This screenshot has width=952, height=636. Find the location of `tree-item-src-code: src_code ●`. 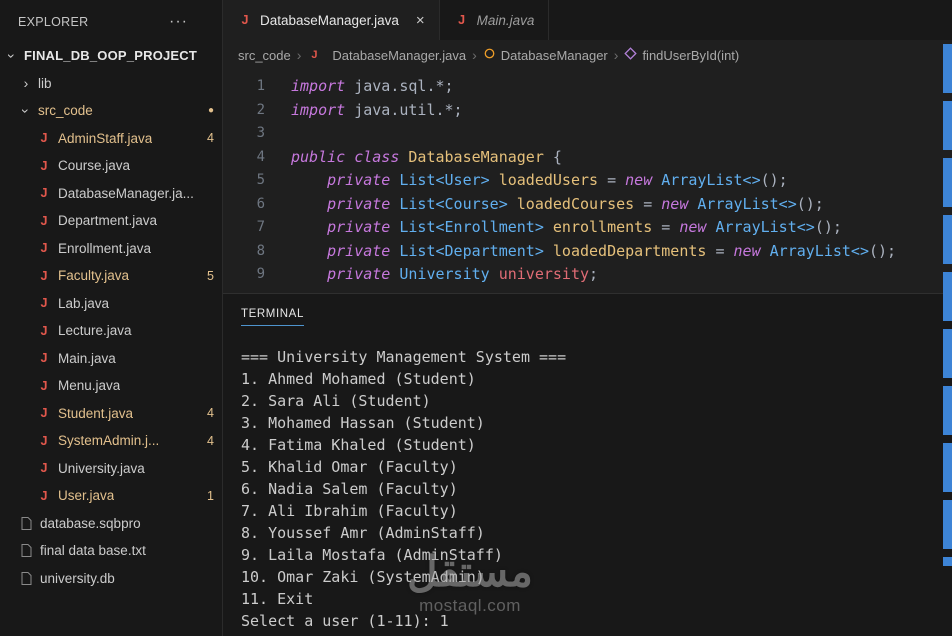

tree-item-src-code: src_code ● is located at coordinates (111, 111).